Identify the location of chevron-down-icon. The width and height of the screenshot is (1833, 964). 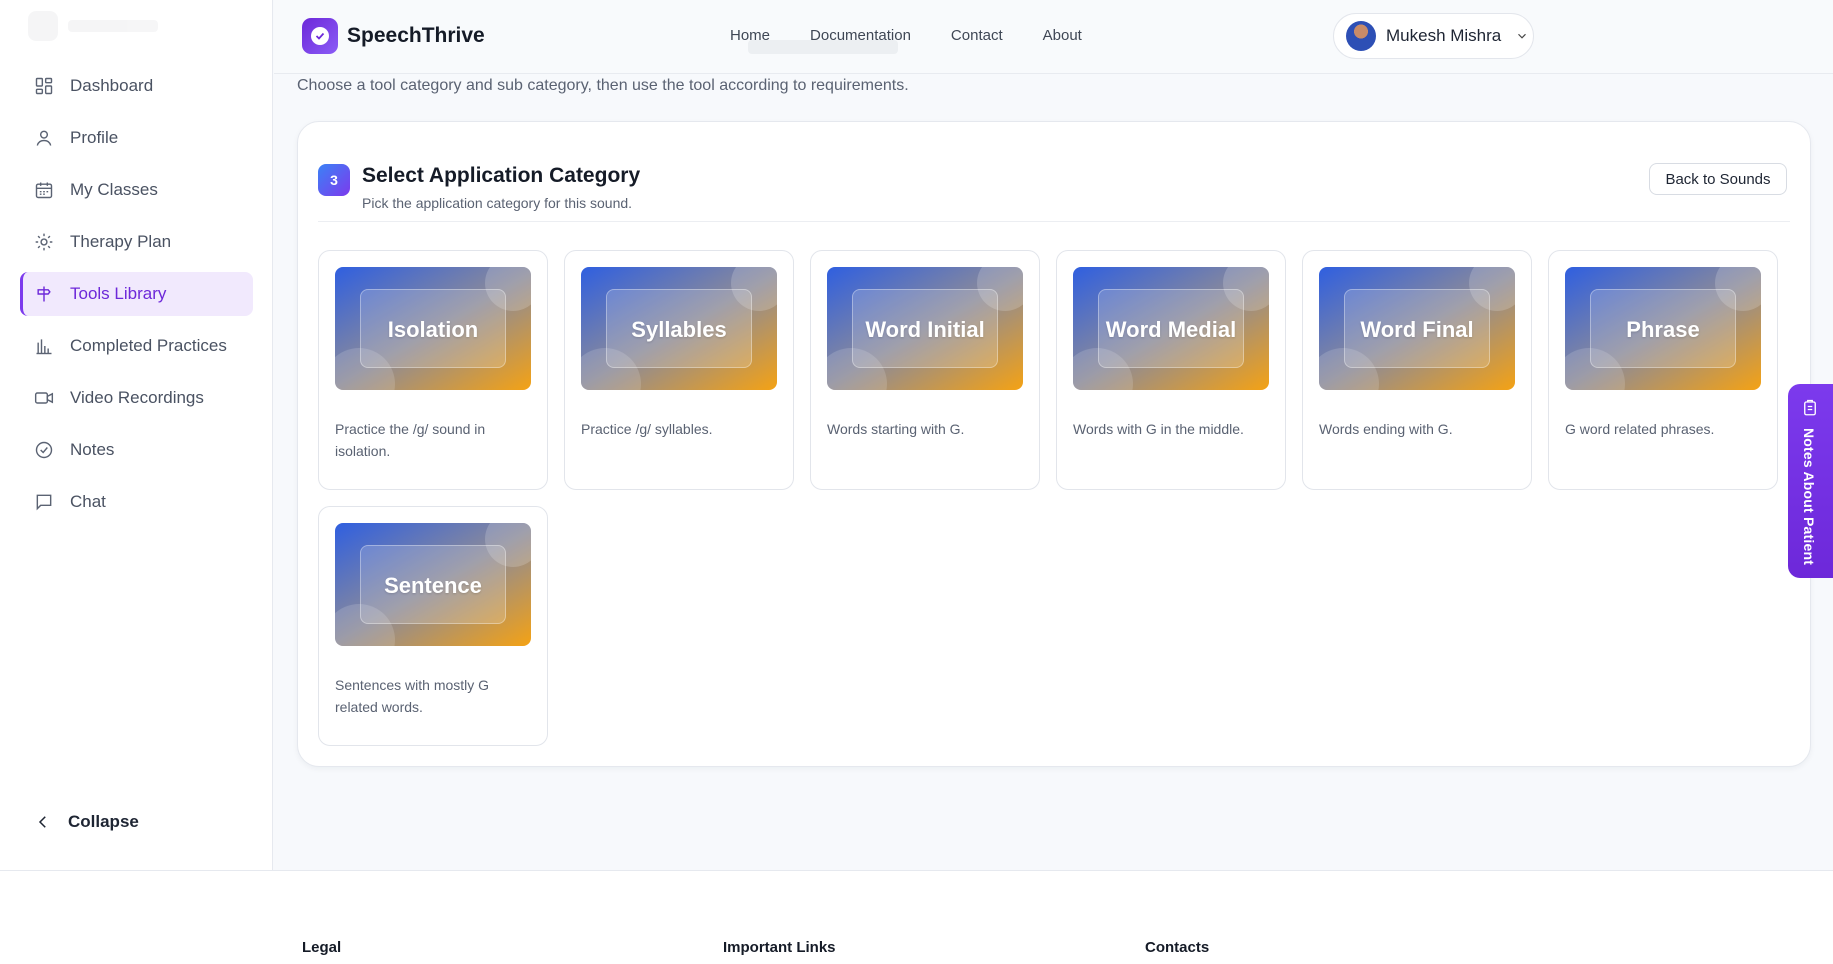
(1522, 36).